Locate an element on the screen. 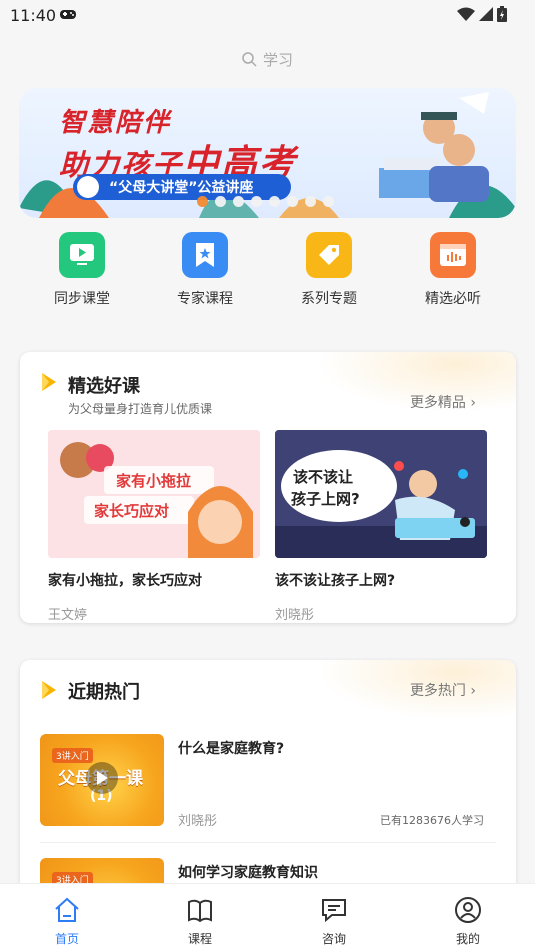 This screenshot has height=951, width=535. tab-courses: 课程 is located at coordinates (200, 921).